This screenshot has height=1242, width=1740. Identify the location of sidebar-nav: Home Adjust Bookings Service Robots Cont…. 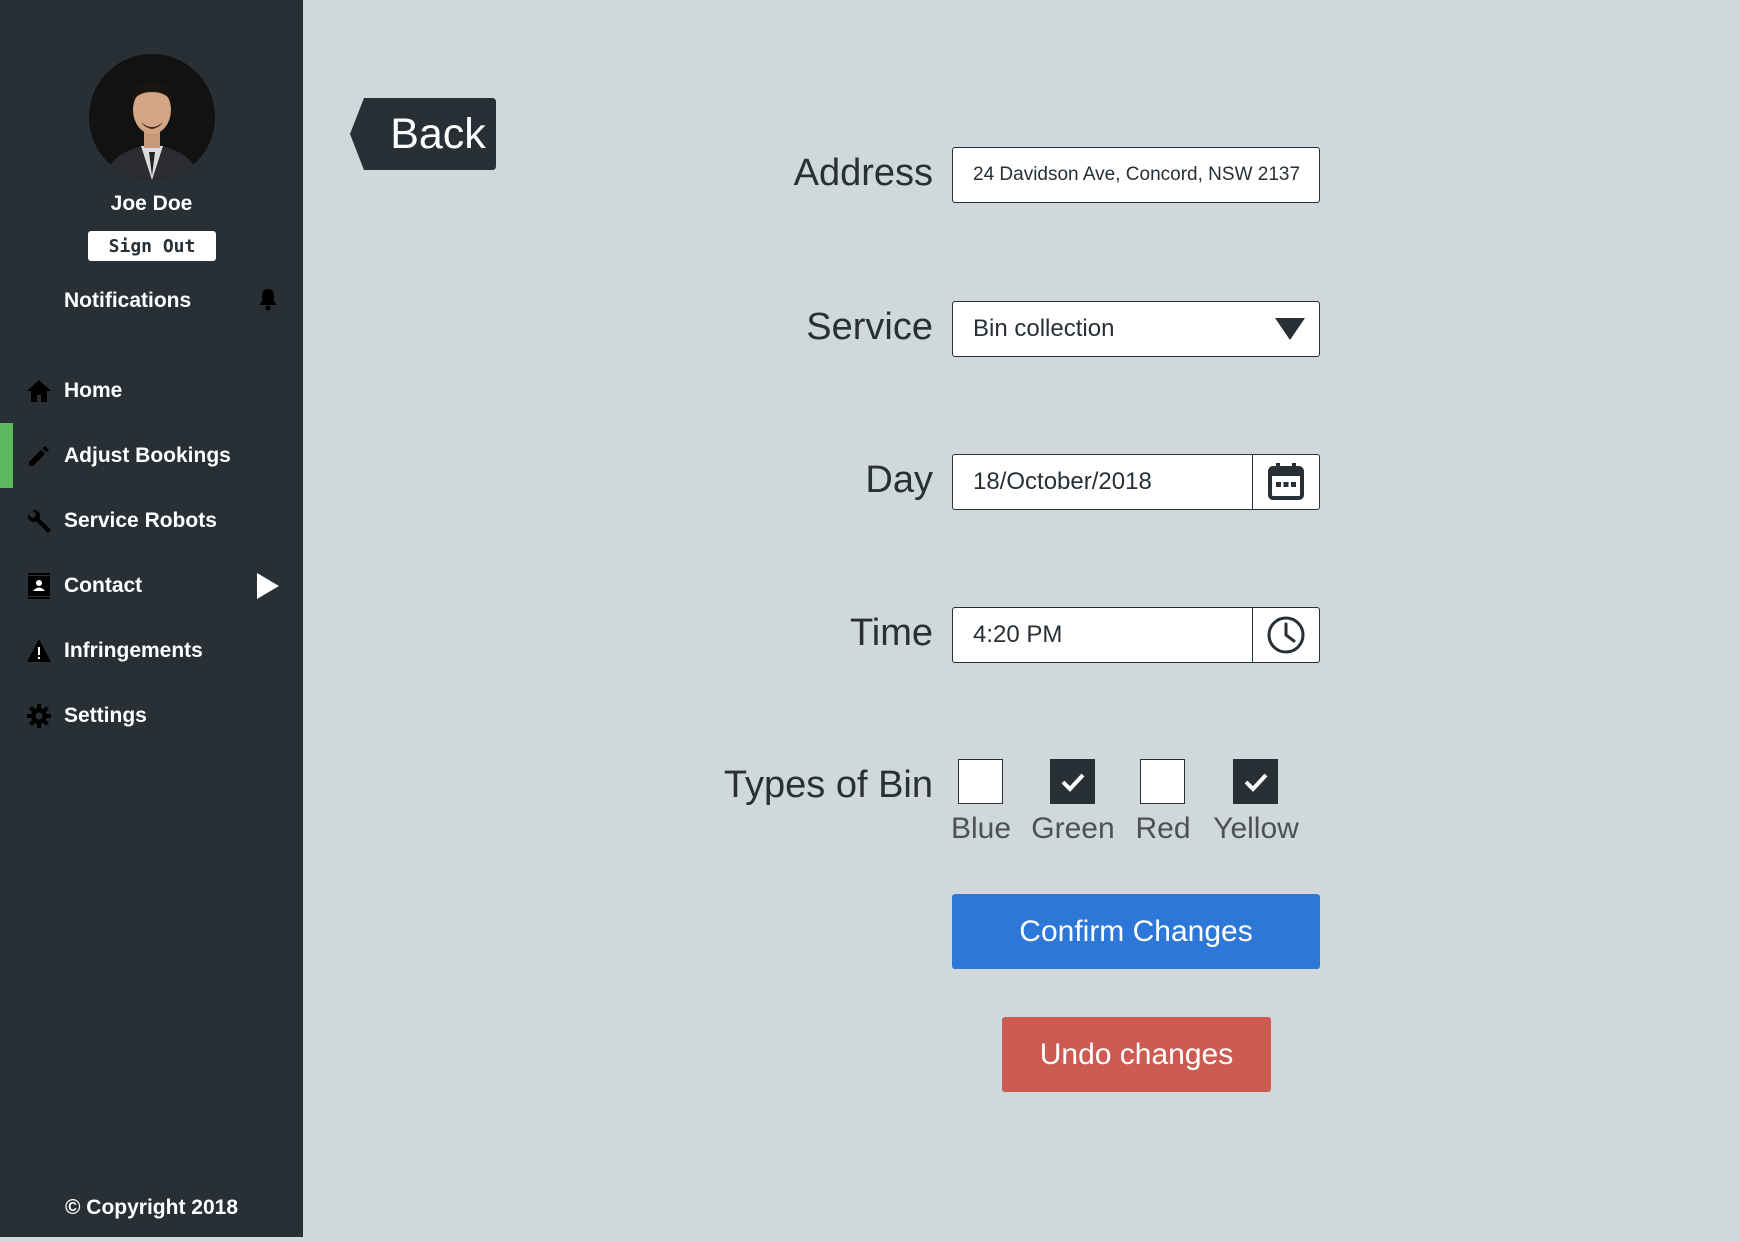
(151, 553).